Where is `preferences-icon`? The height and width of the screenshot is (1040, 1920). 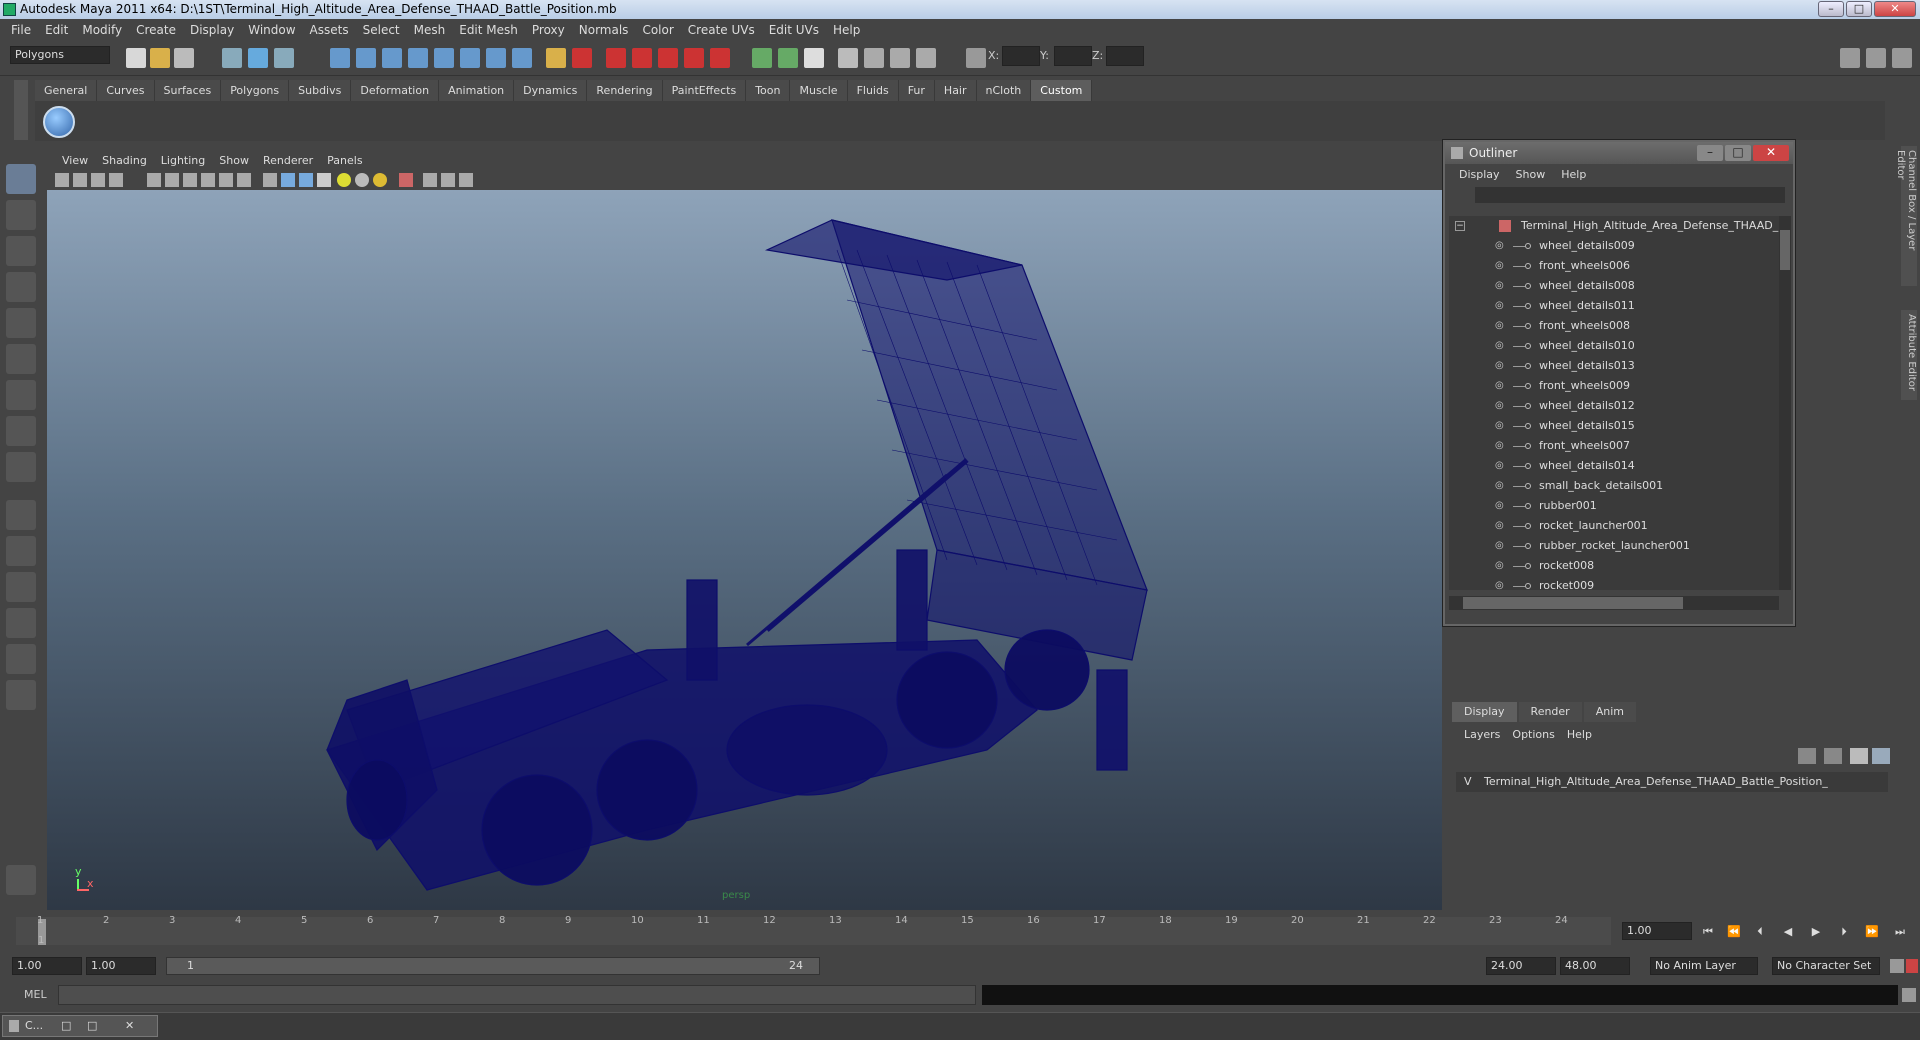
preferences-icon is located at coordinates (1912, 966).